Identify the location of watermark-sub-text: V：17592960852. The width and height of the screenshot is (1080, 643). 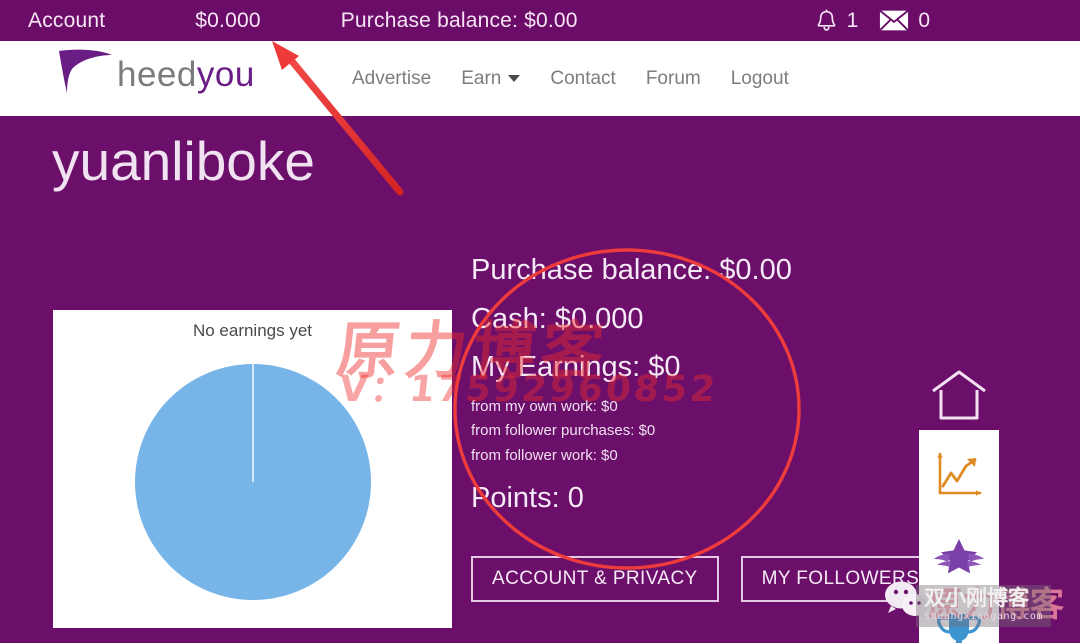
(529, 389).